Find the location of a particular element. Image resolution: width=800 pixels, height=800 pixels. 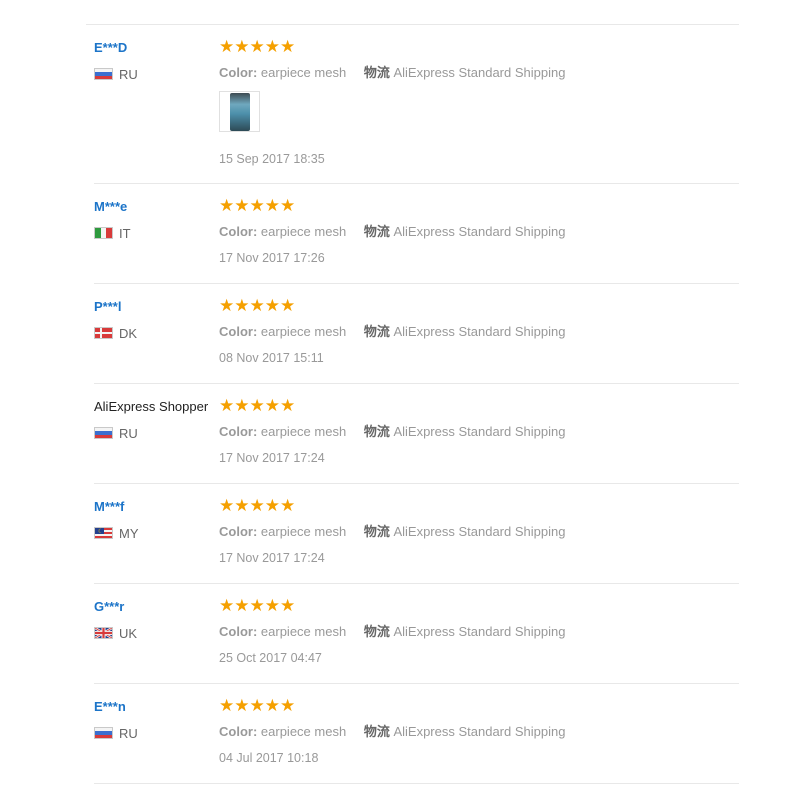

top-divider is located at coordinates (412, 24).